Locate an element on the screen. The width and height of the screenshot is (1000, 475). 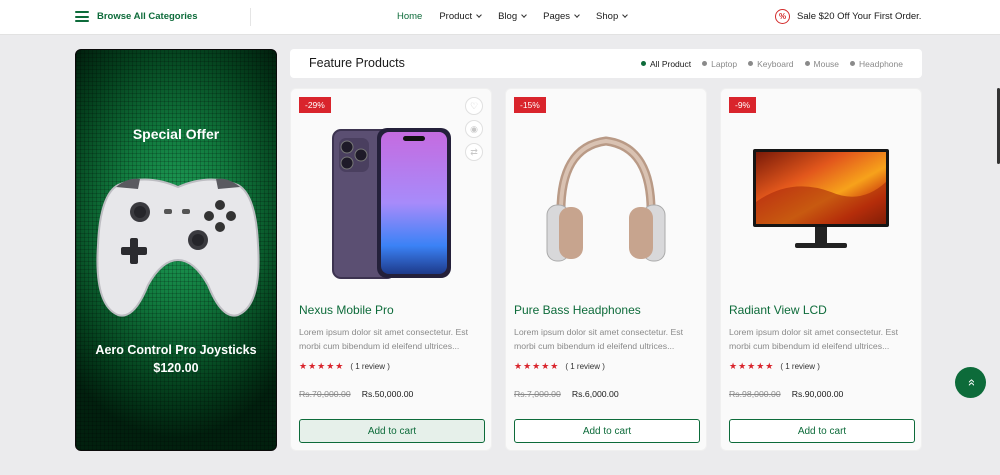
nav-pages-label: Pages is located at coordinates (557, 16).